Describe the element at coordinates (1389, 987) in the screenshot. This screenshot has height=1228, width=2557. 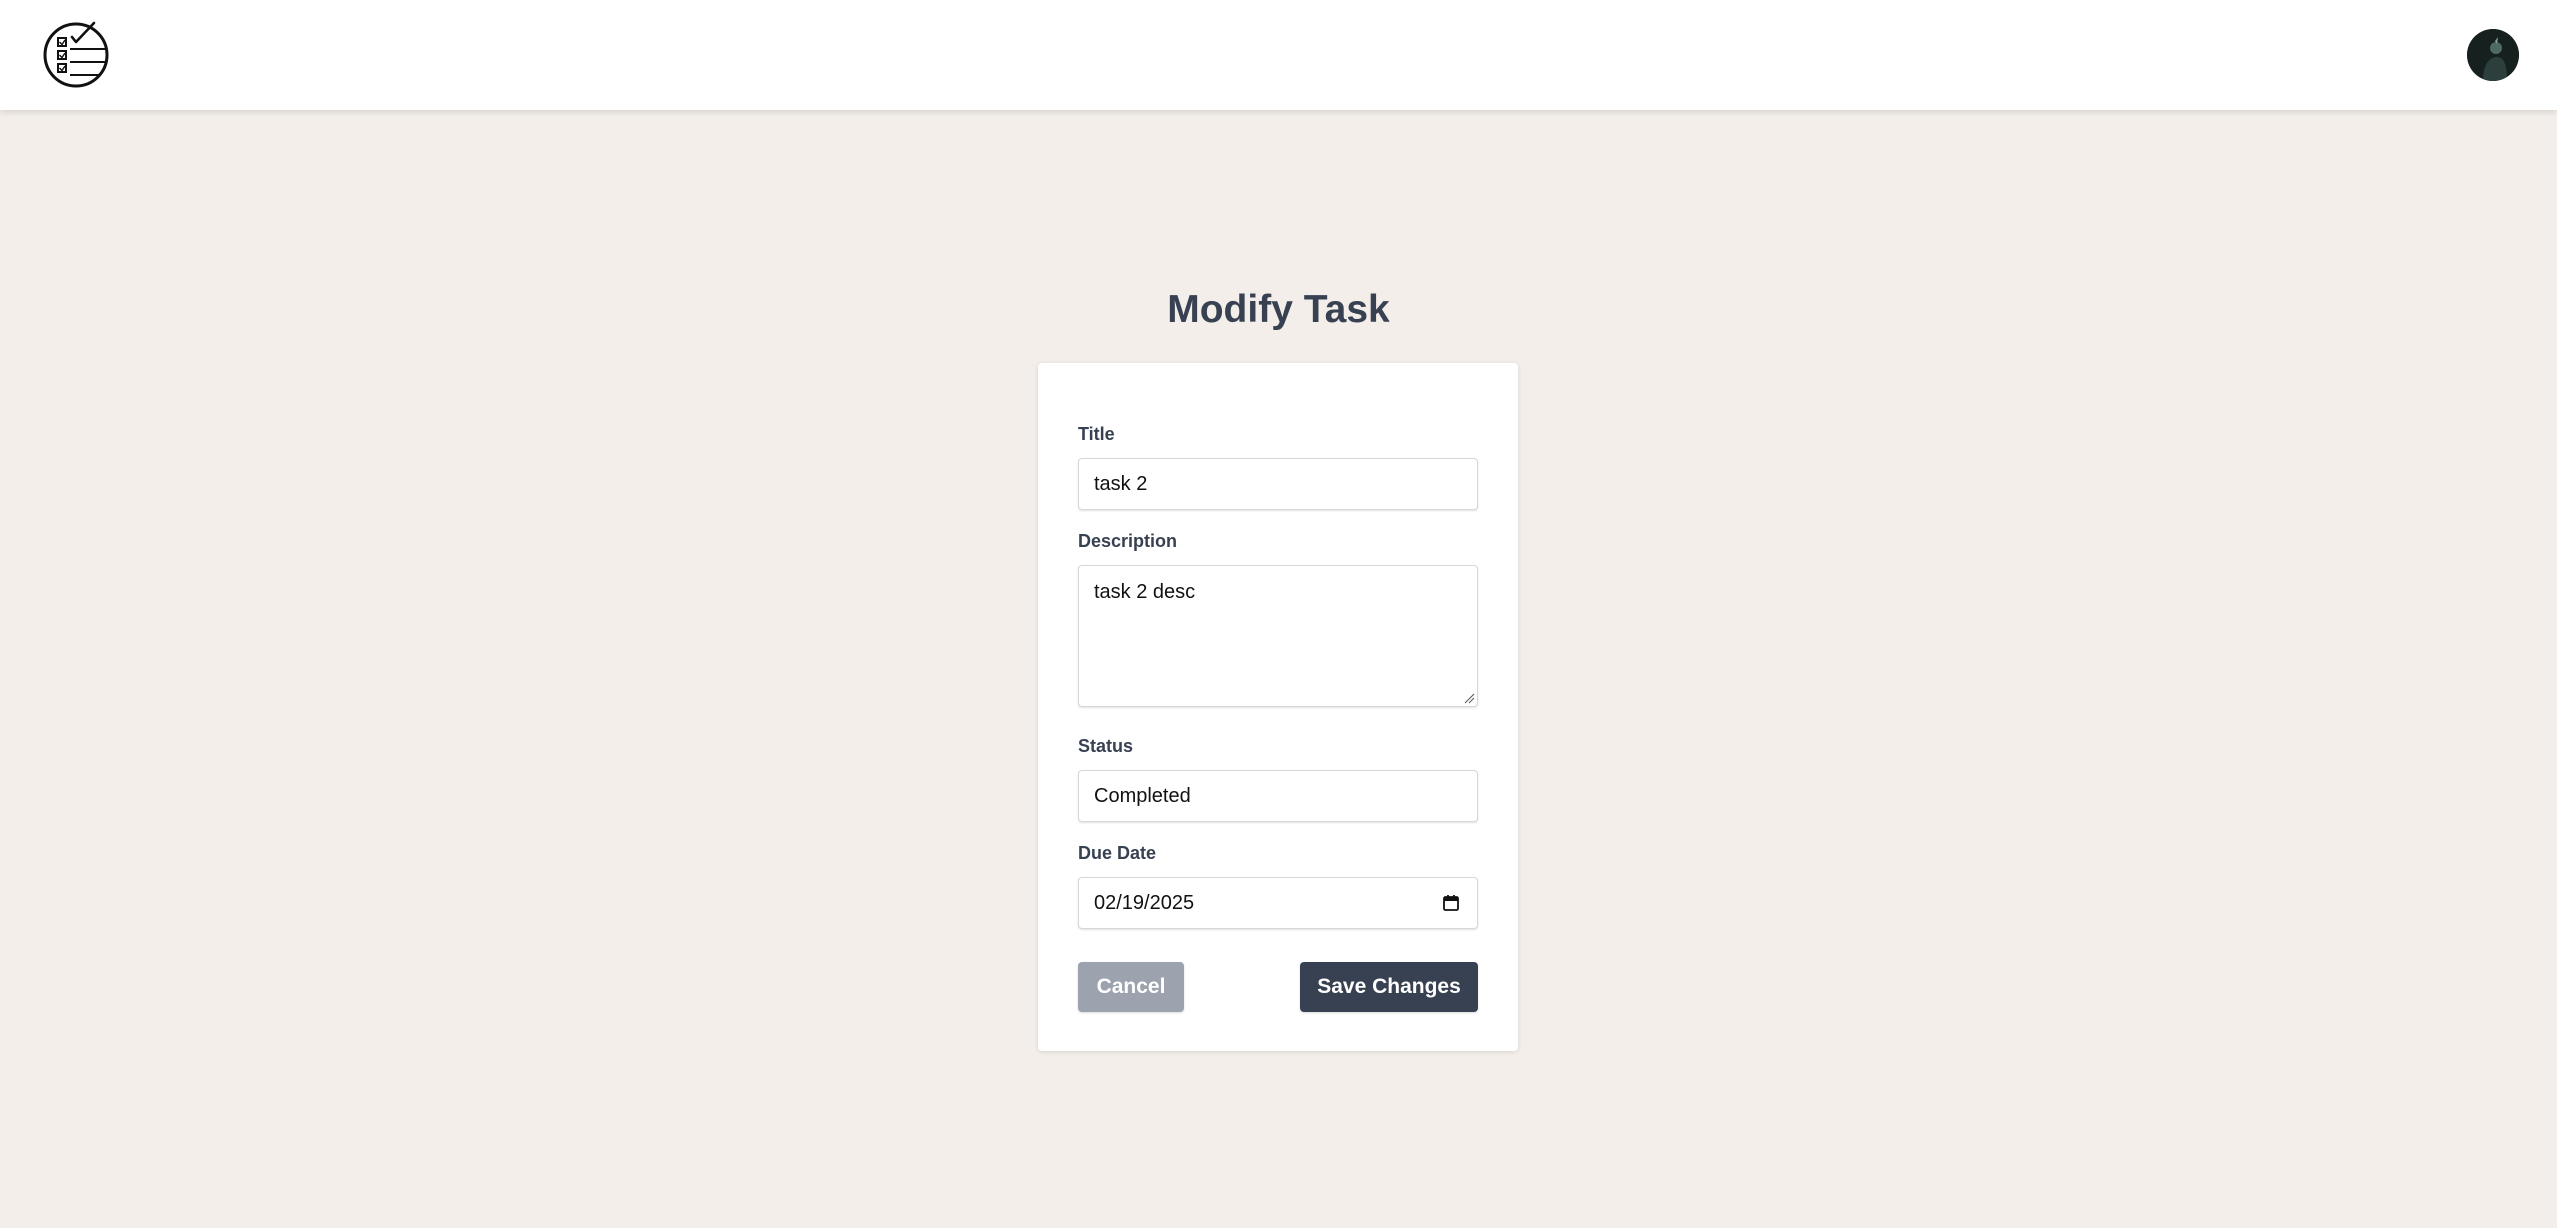
I see `save-changes-button: Save Changes` at that location.